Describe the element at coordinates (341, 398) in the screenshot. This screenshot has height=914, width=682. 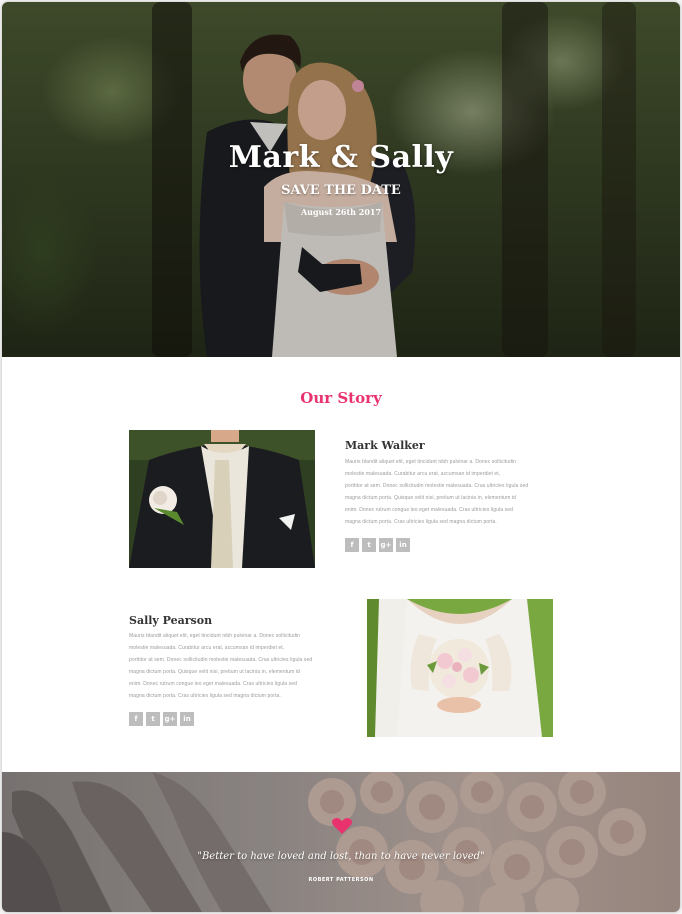
I see `story-title: Our Story` at that location.